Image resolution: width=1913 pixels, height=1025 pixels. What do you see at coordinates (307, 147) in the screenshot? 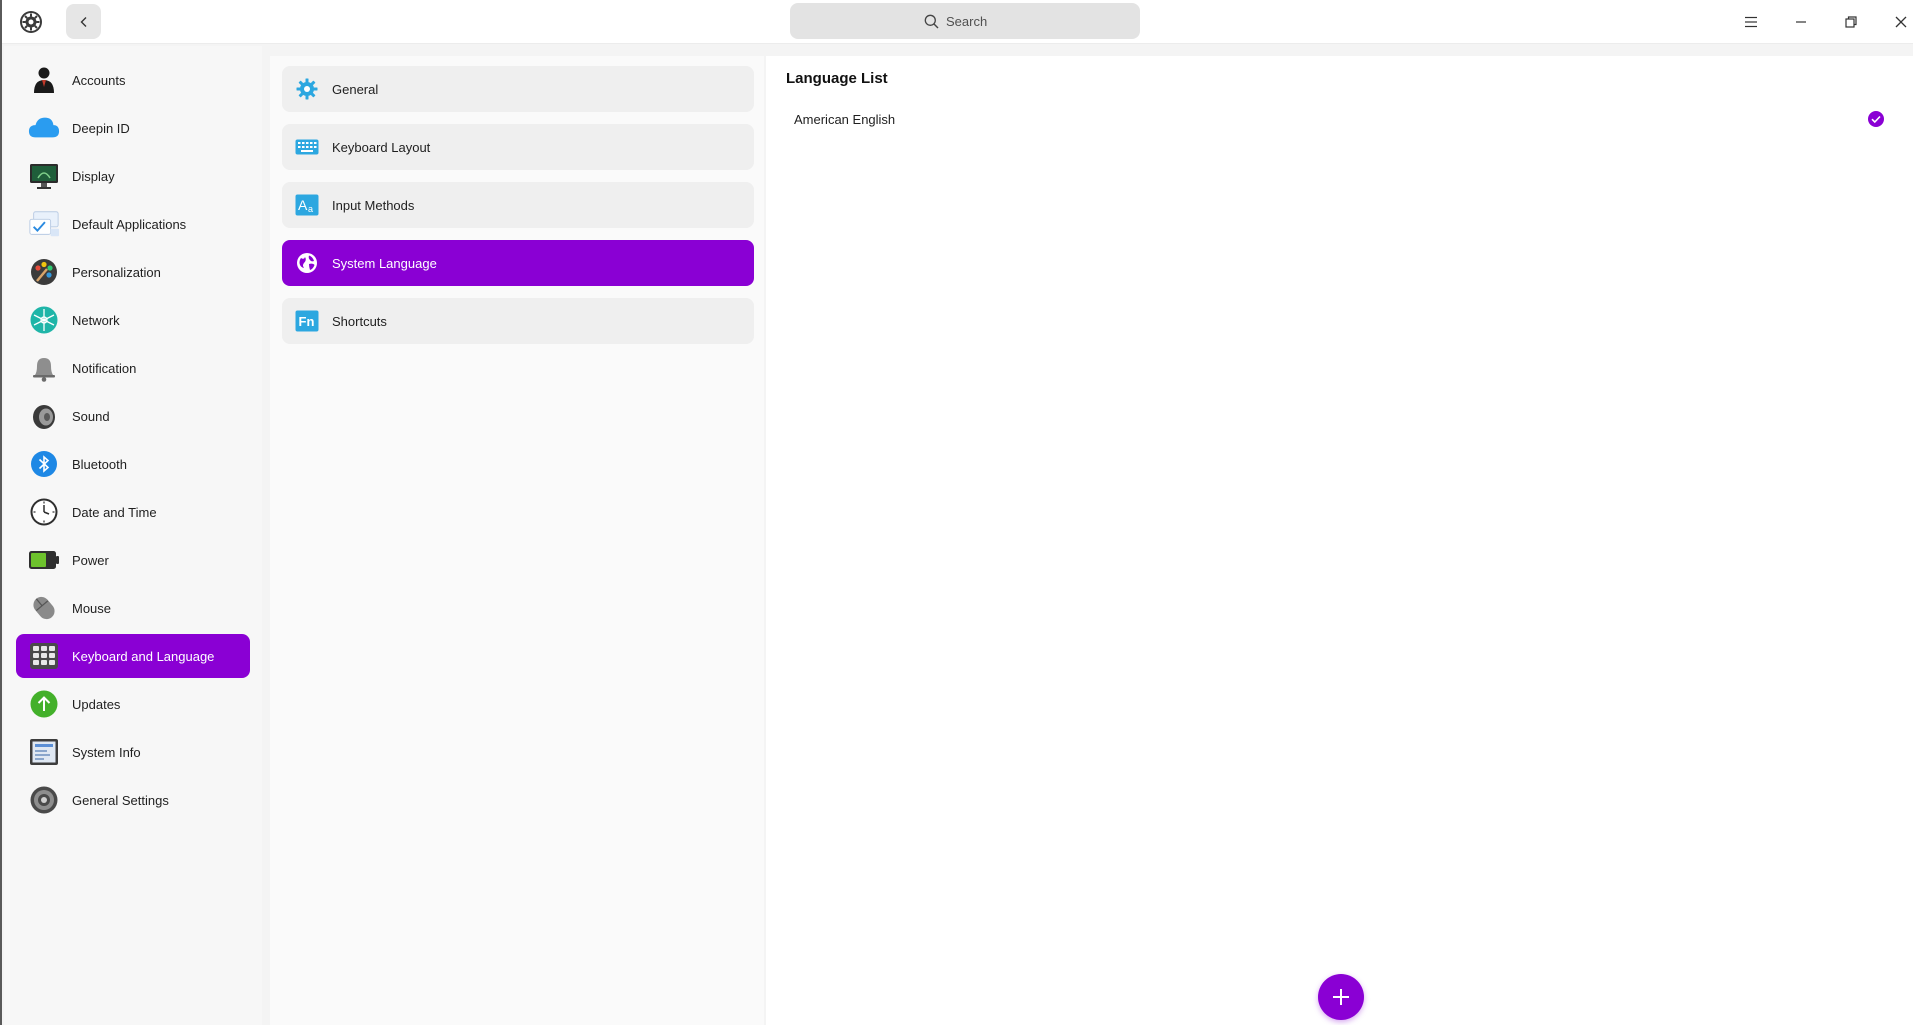
I see `keyboard-layout-icon` at bounding box center [307, 147].